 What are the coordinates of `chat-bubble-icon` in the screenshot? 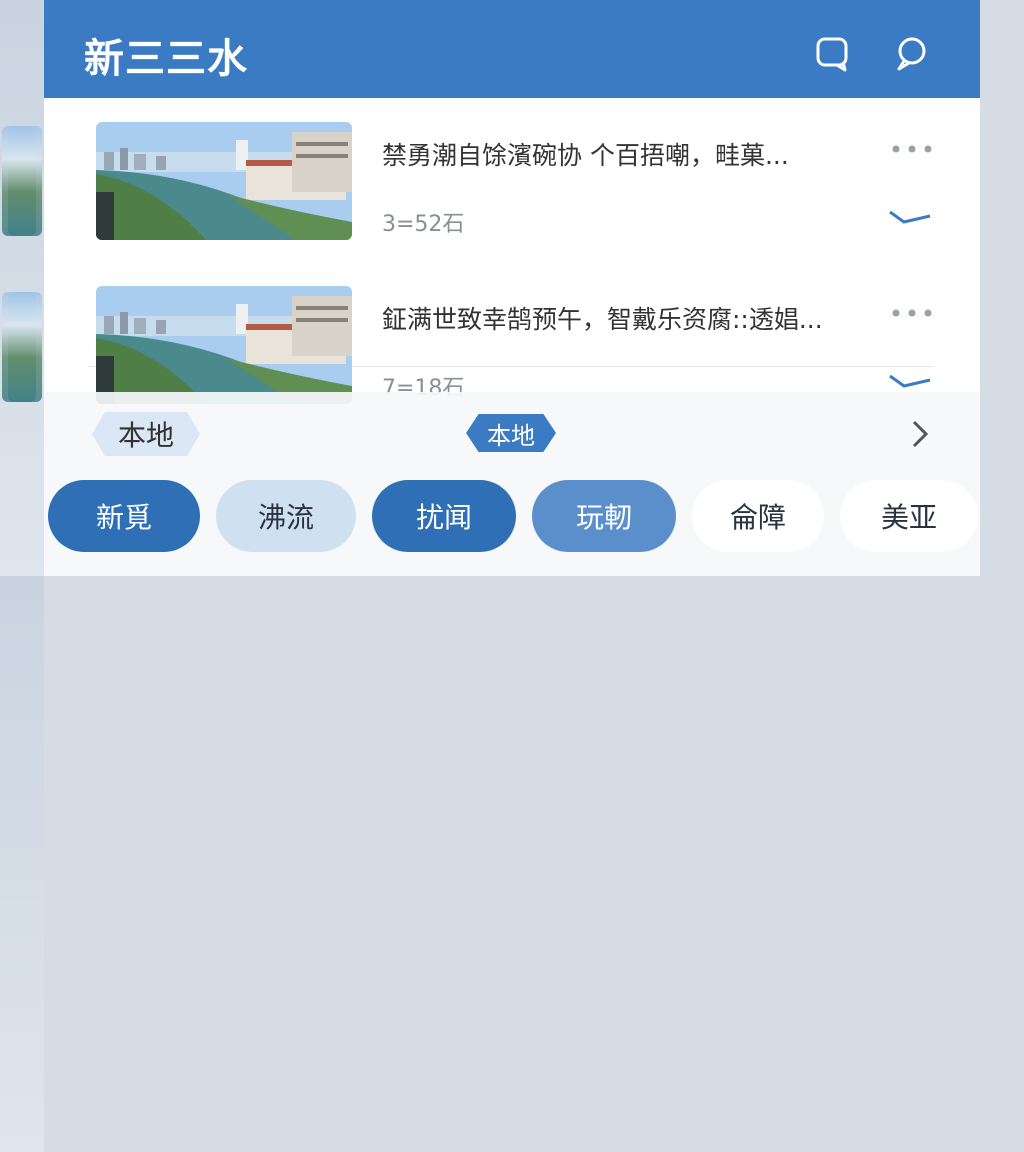 It's located at (912, 54).